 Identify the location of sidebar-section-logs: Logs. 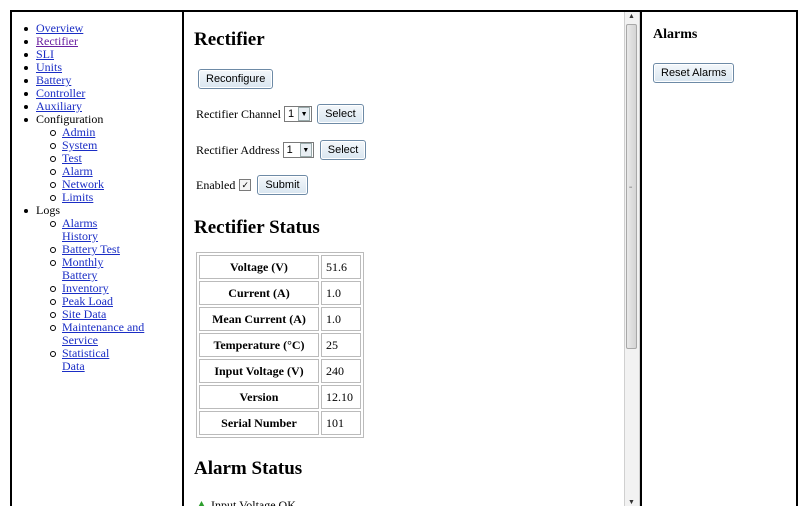
(48, 210).